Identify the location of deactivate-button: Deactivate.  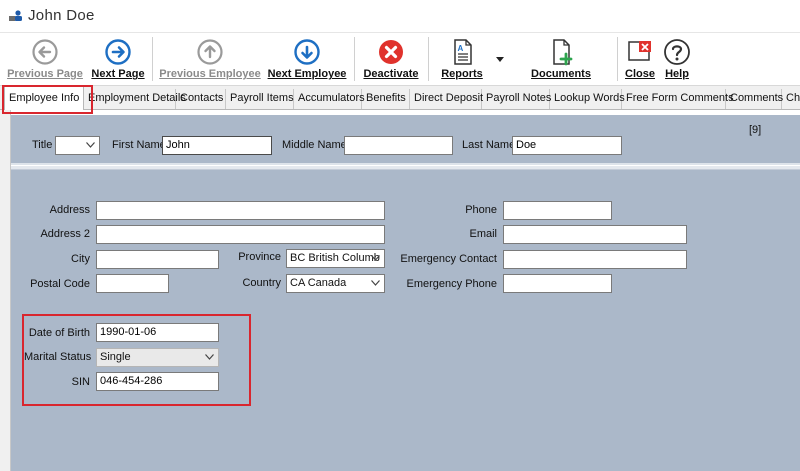
(391, 60).